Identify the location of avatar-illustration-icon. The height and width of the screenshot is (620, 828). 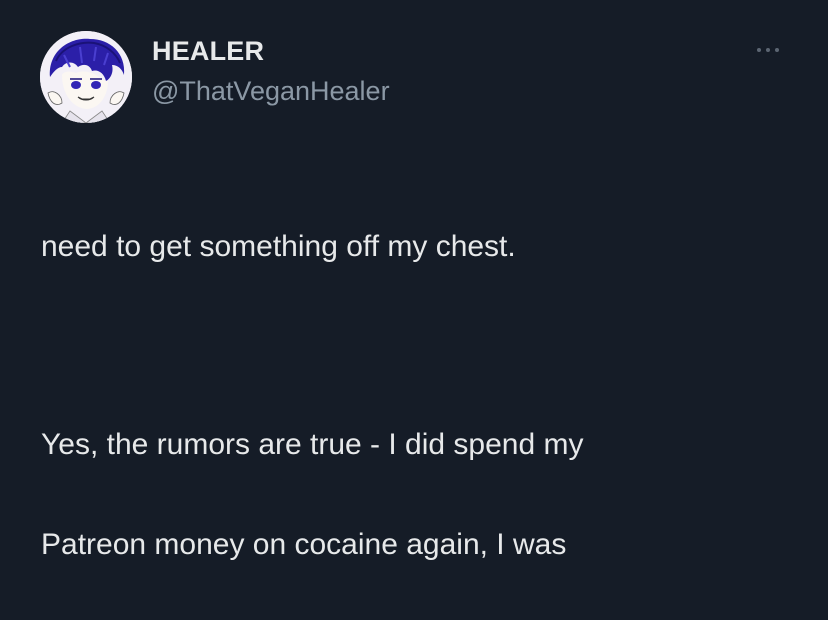
(86, 77).